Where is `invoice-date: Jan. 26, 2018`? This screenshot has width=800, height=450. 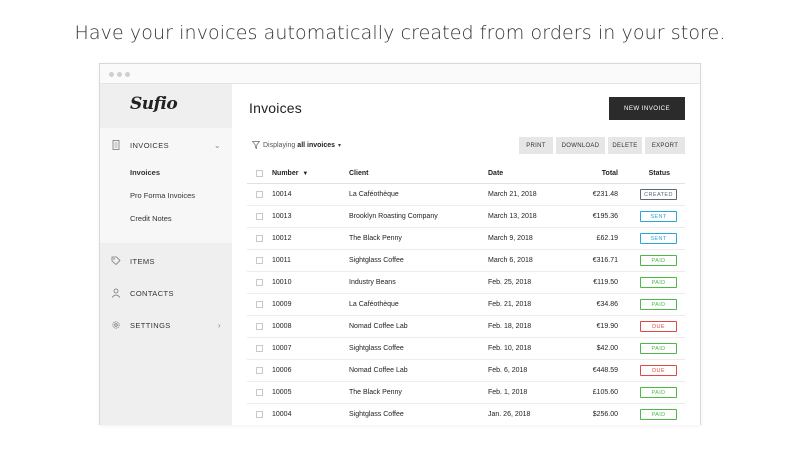
invoice-date: Jan. 26, 2018 is located at coordinates (509, 414).